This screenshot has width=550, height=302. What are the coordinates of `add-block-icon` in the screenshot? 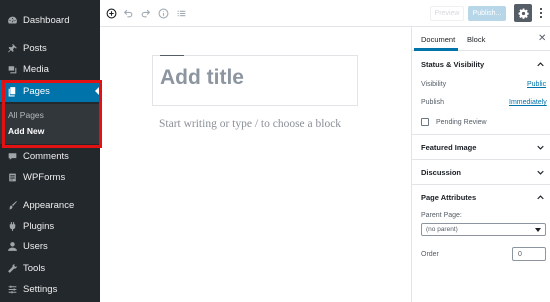 It's located at (111, 13).